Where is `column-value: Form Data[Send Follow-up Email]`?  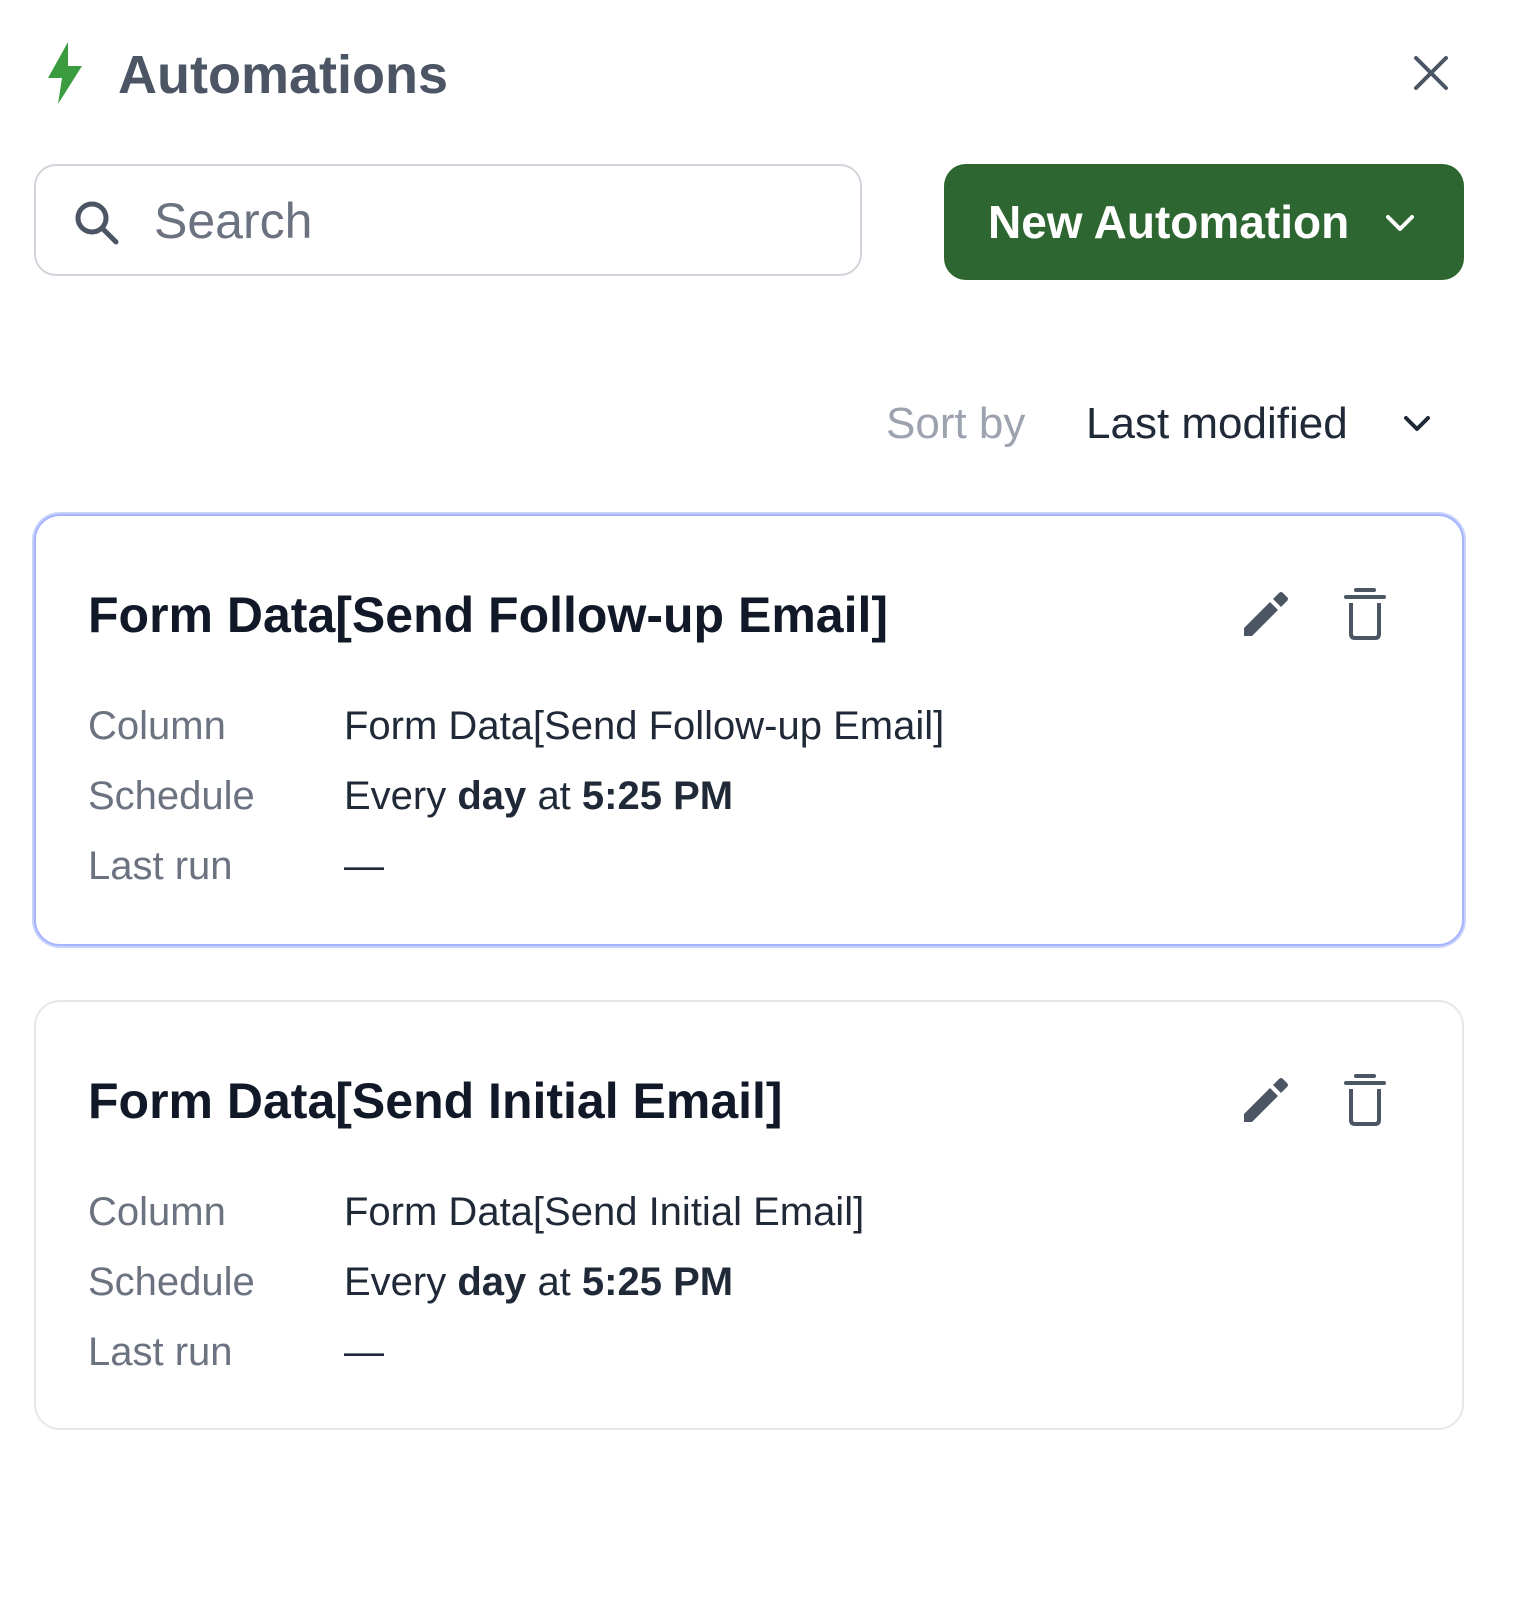 column-value: Form Data[Send Follow-up Email] is located at coordinates (644, 726).